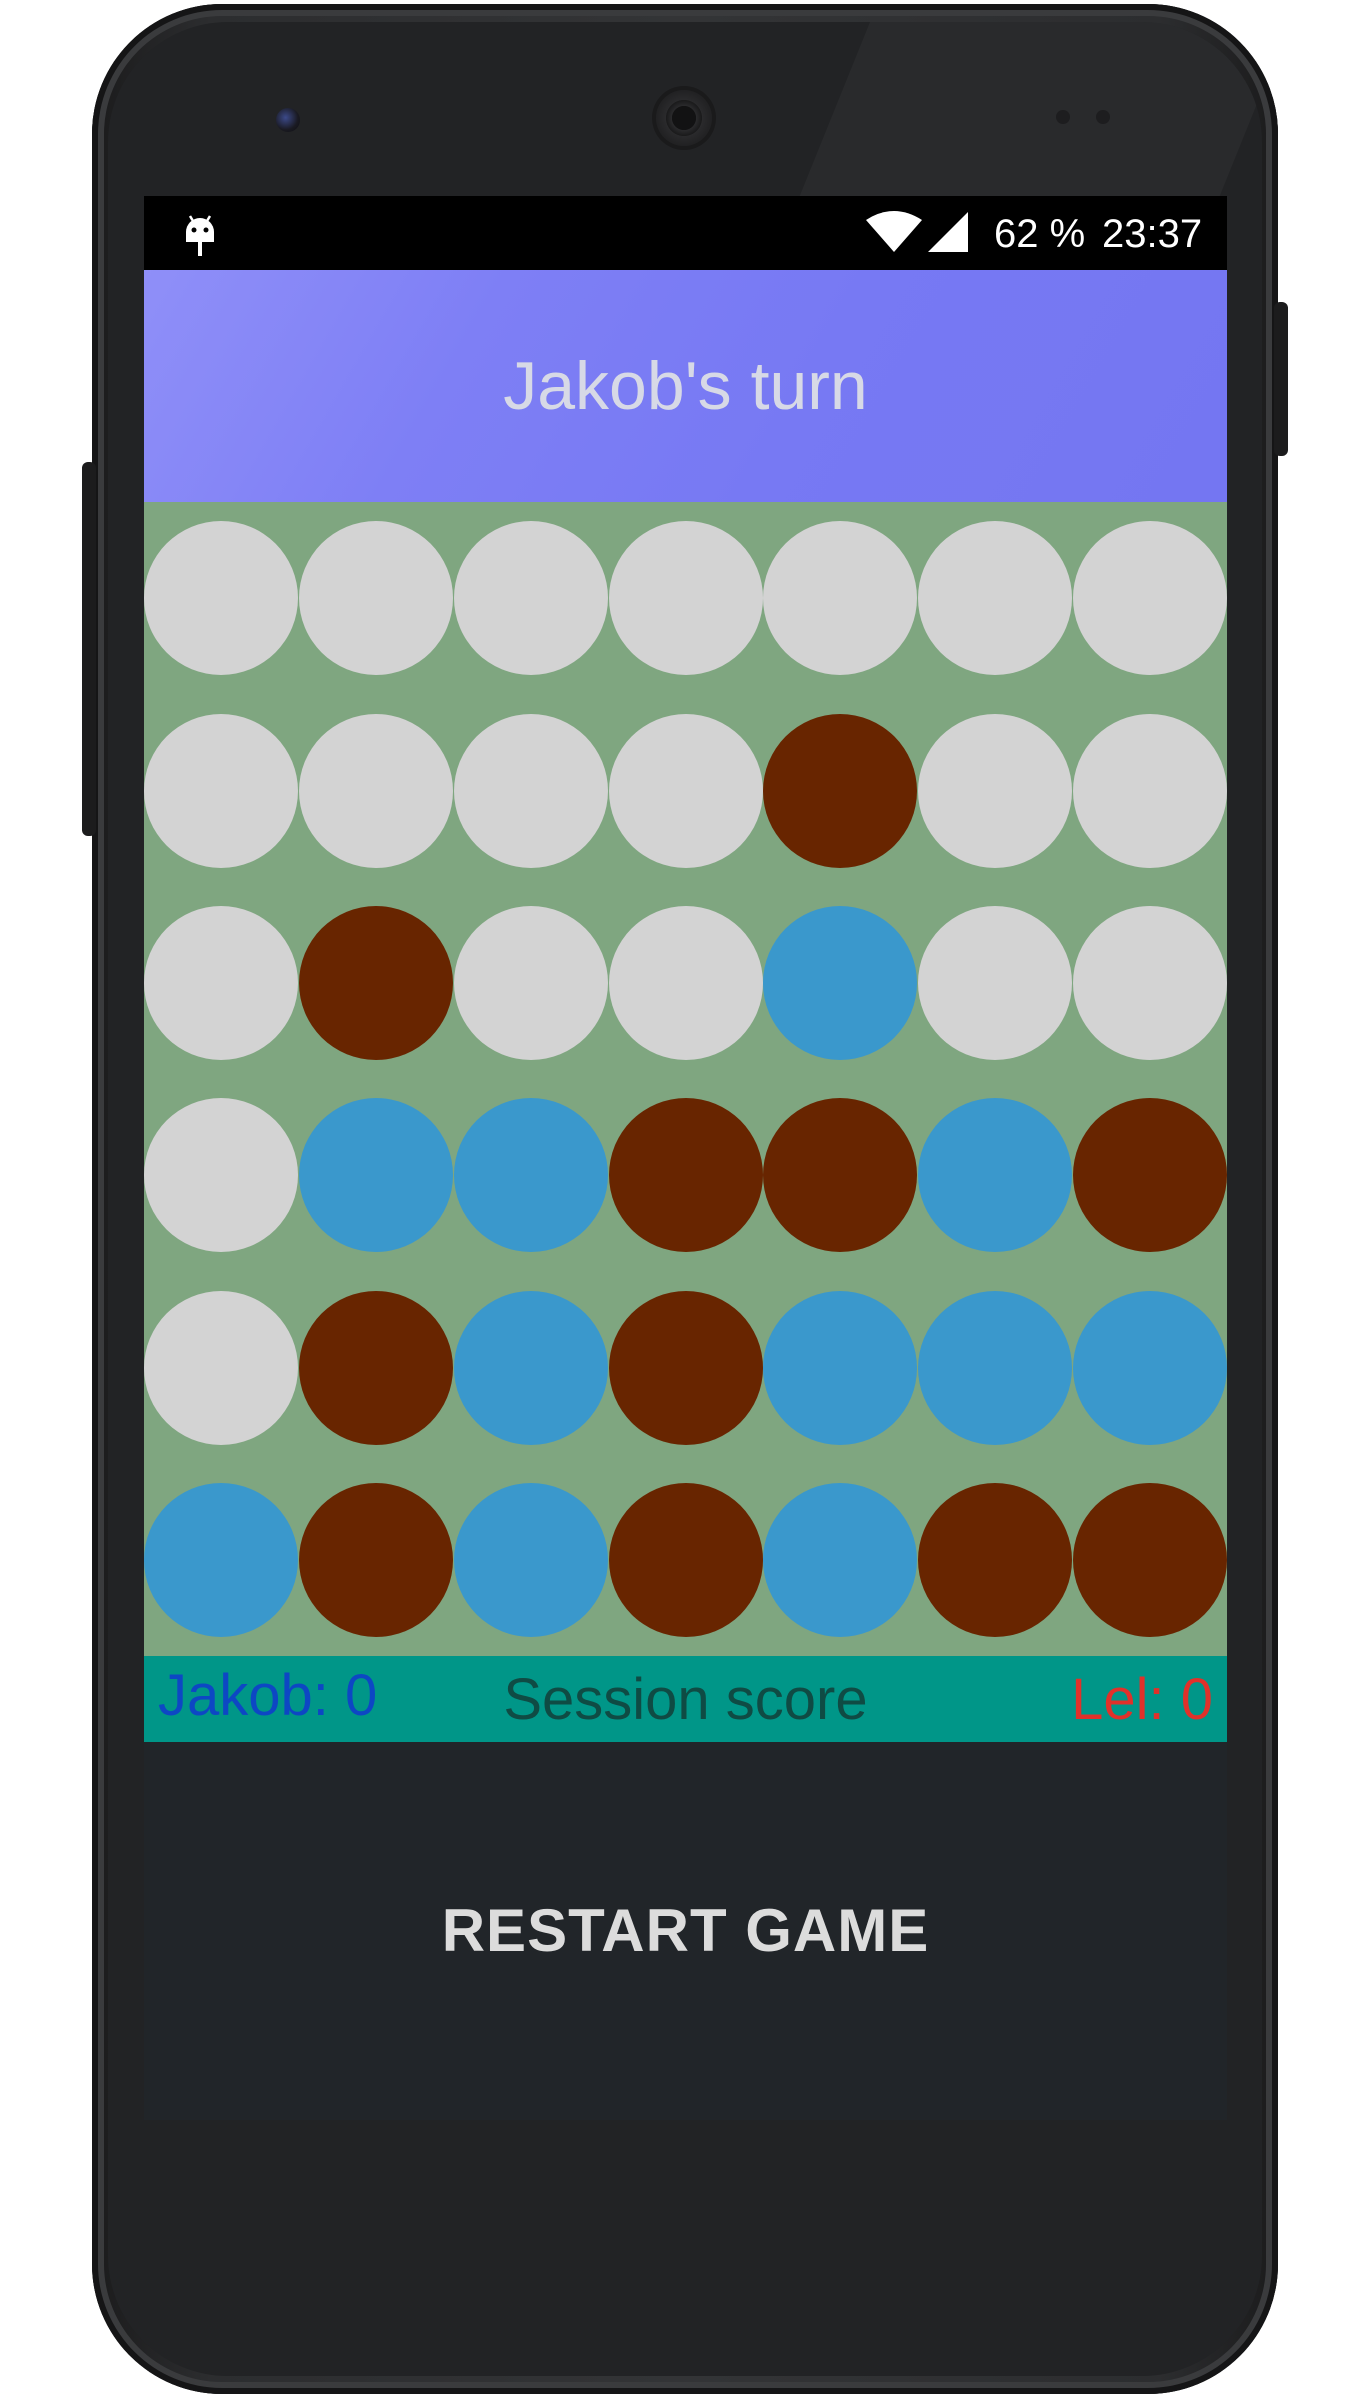 This screenshot has height=2405, width=1370. Describe the element at coordinates (685, 1699) in the screenshot. I see `session-score-title: Session score` at that location.